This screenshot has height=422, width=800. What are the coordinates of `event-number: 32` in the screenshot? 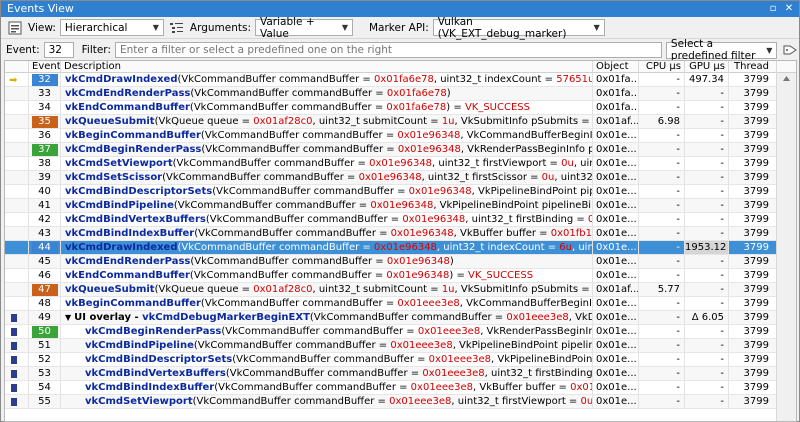 It's located at (45, 79).